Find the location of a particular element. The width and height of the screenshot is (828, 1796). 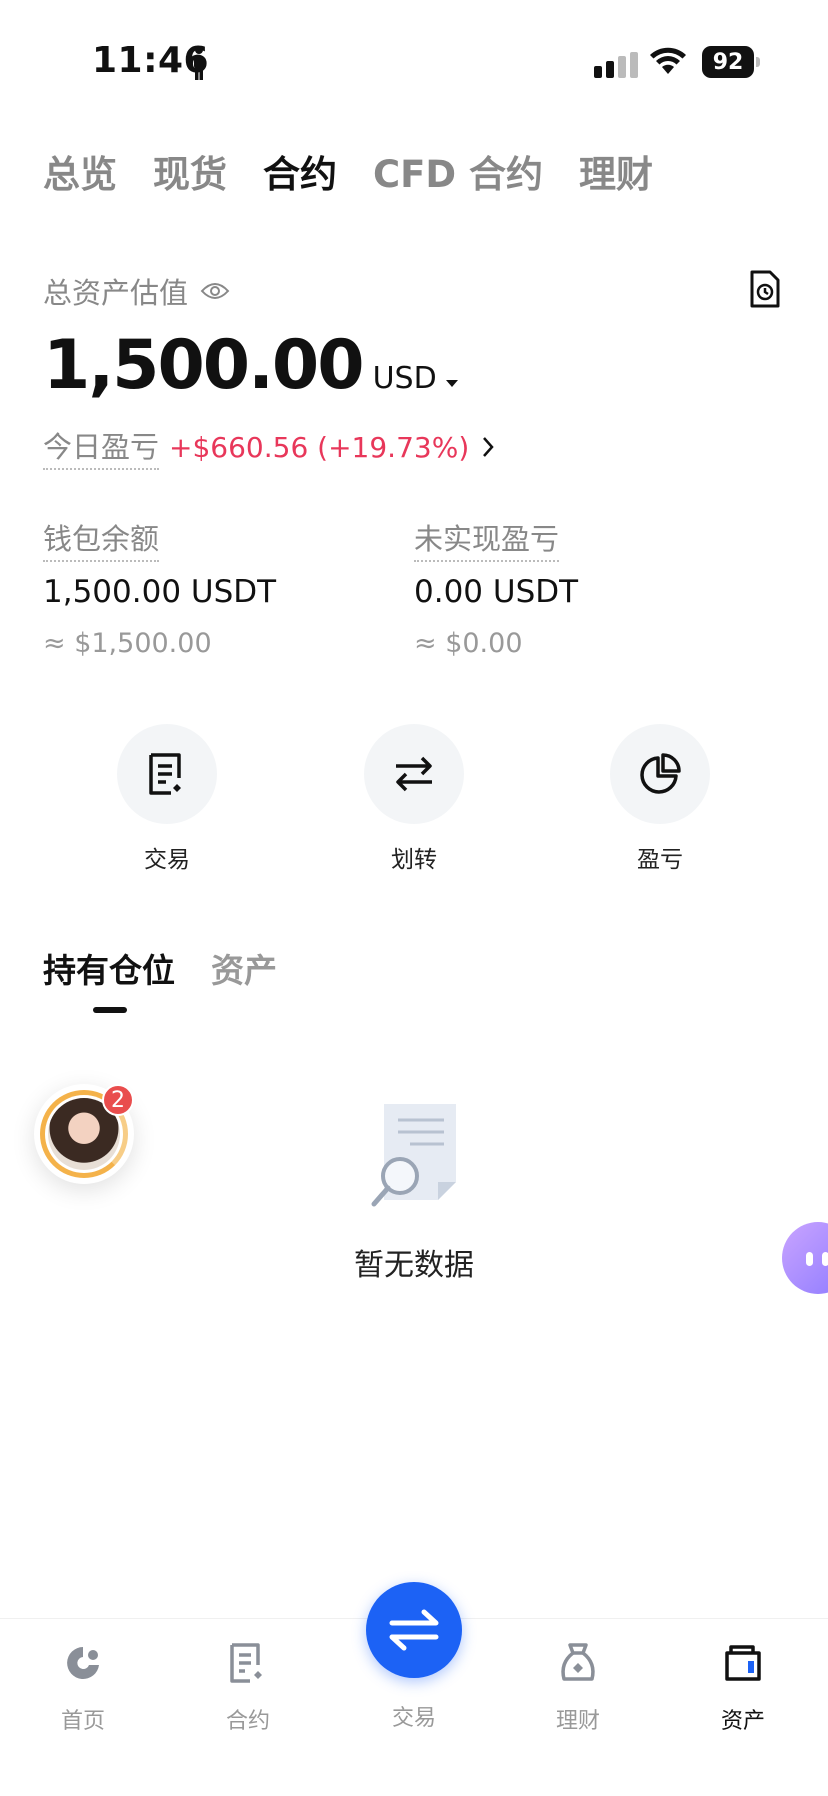

trade-action-button: 交易 is located at coordinates (167, 799).